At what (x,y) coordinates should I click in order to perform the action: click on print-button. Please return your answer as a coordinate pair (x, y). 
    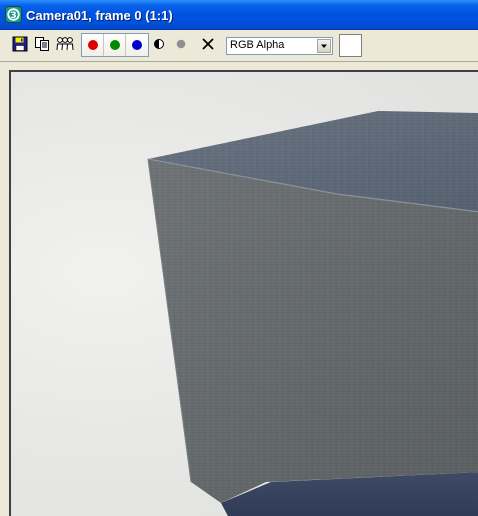
    Looking at the image, I should click on (65, 44).